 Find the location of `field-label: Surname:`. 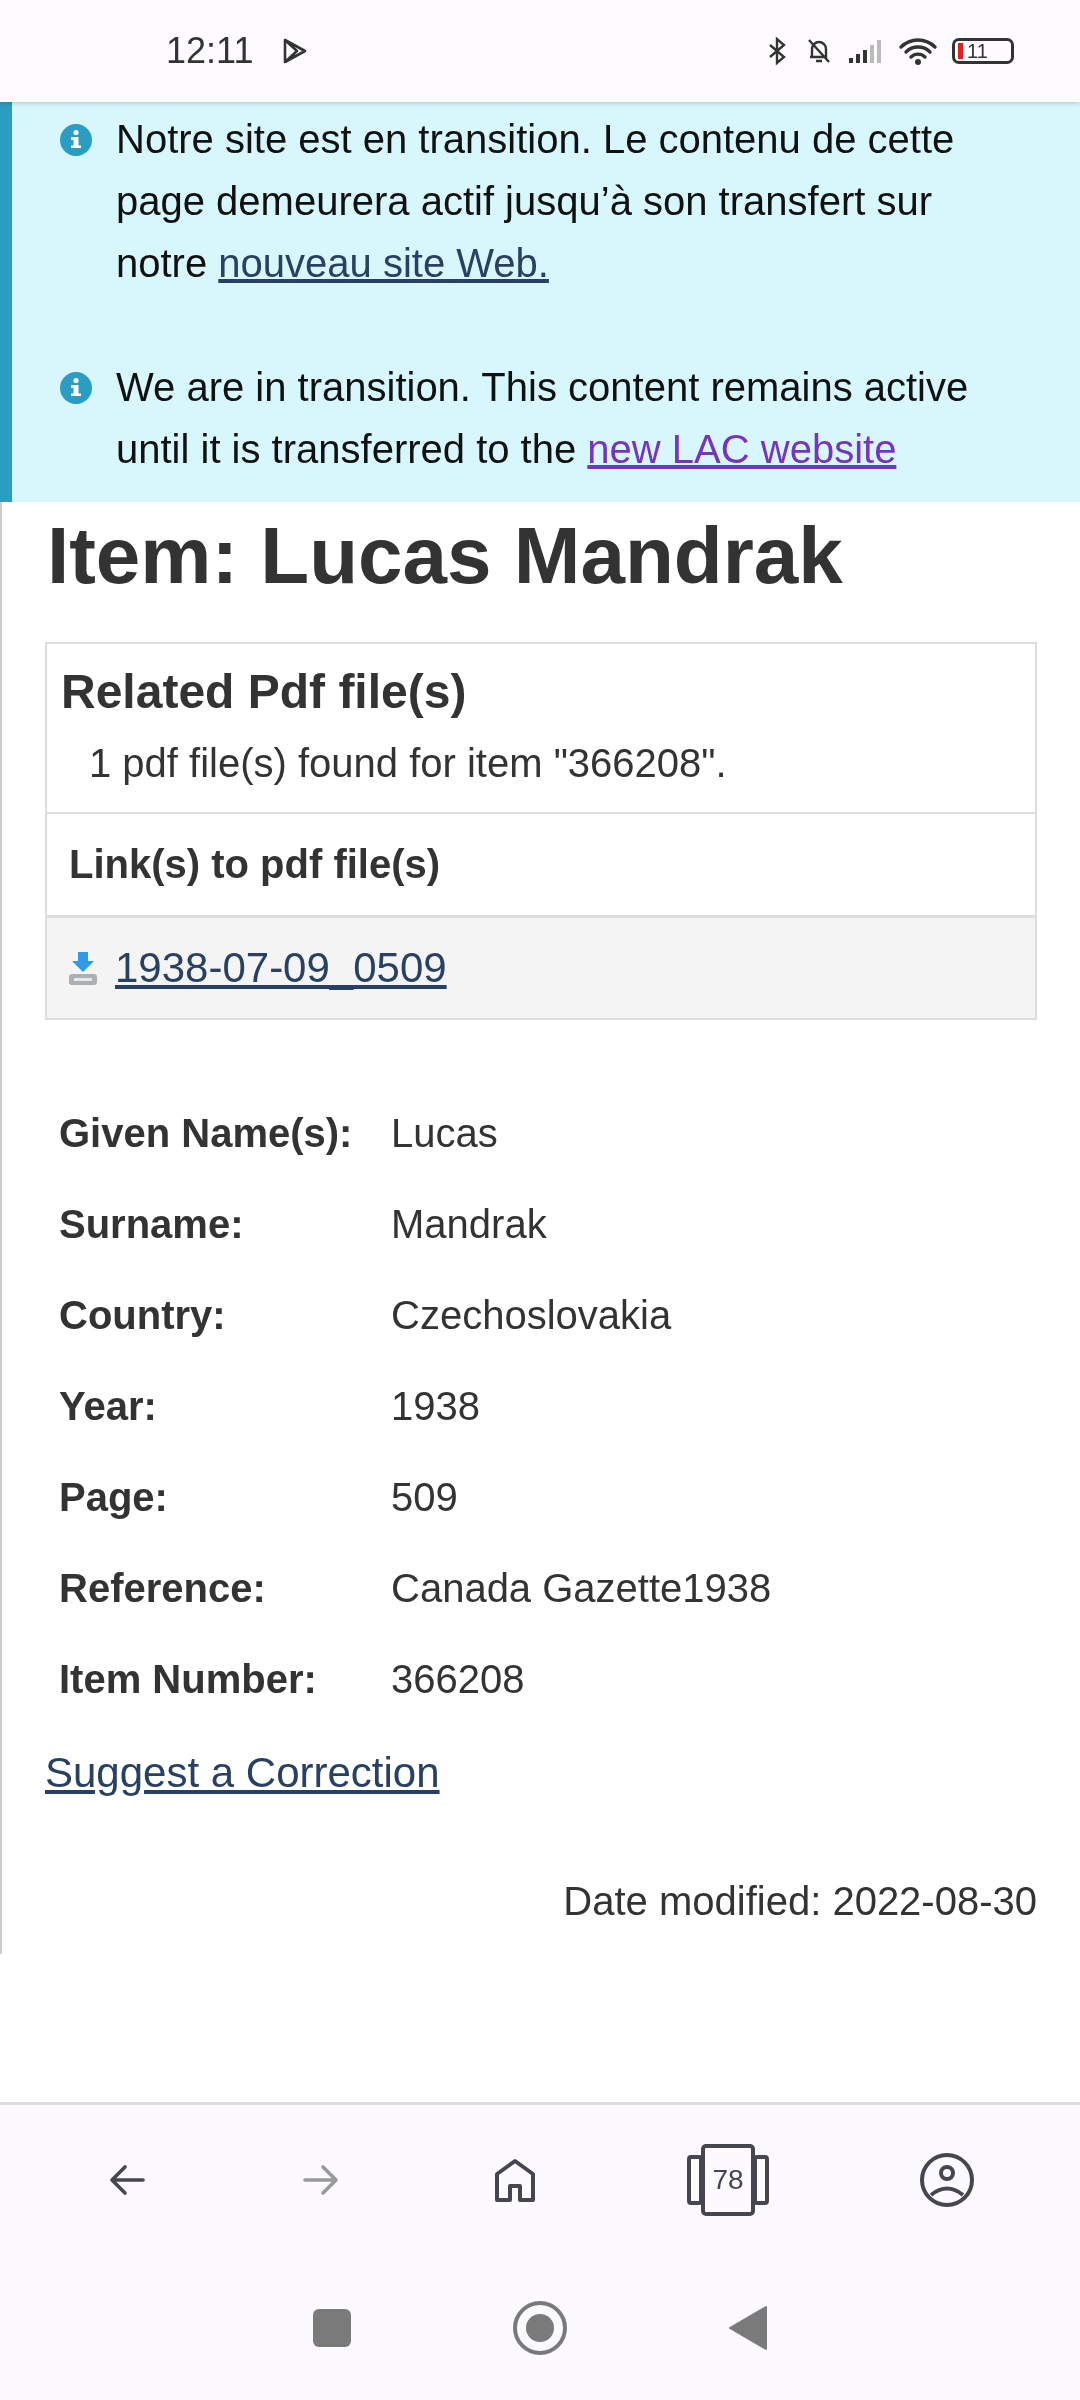

field-label: Surname: is located at coordinates (152, 1224).